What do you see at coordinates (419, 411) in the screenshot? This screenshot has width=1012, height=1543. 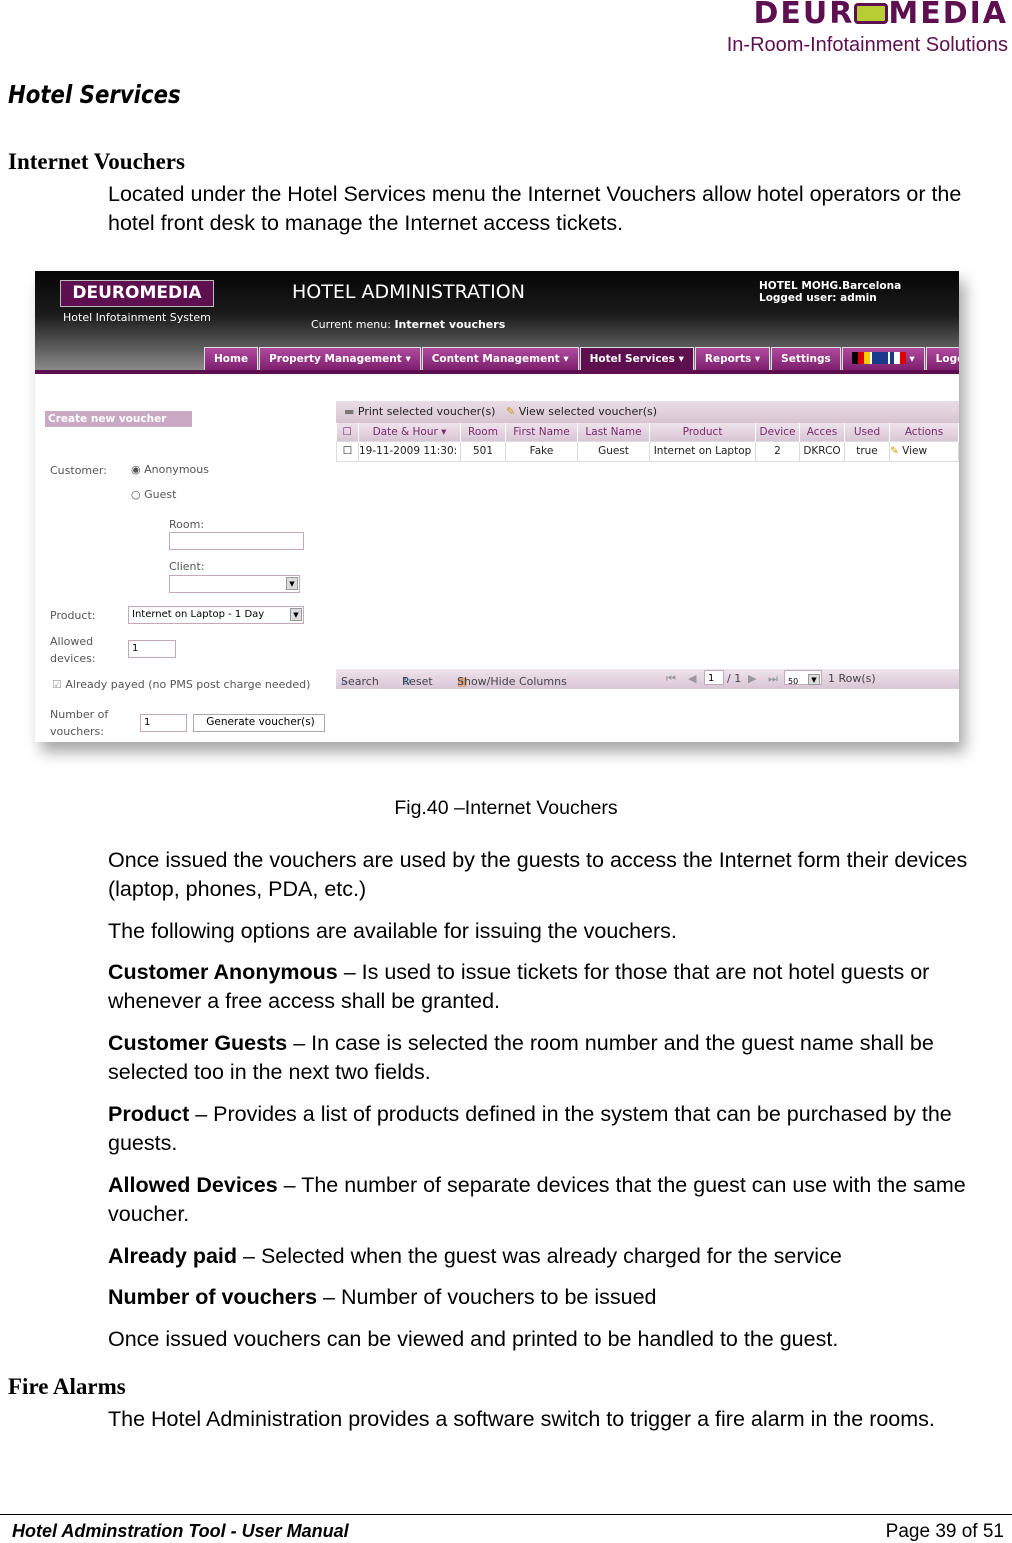 I see `print-vouchers-button: ▬ Print selected voucher(s)` at bounding box center [419, 411].